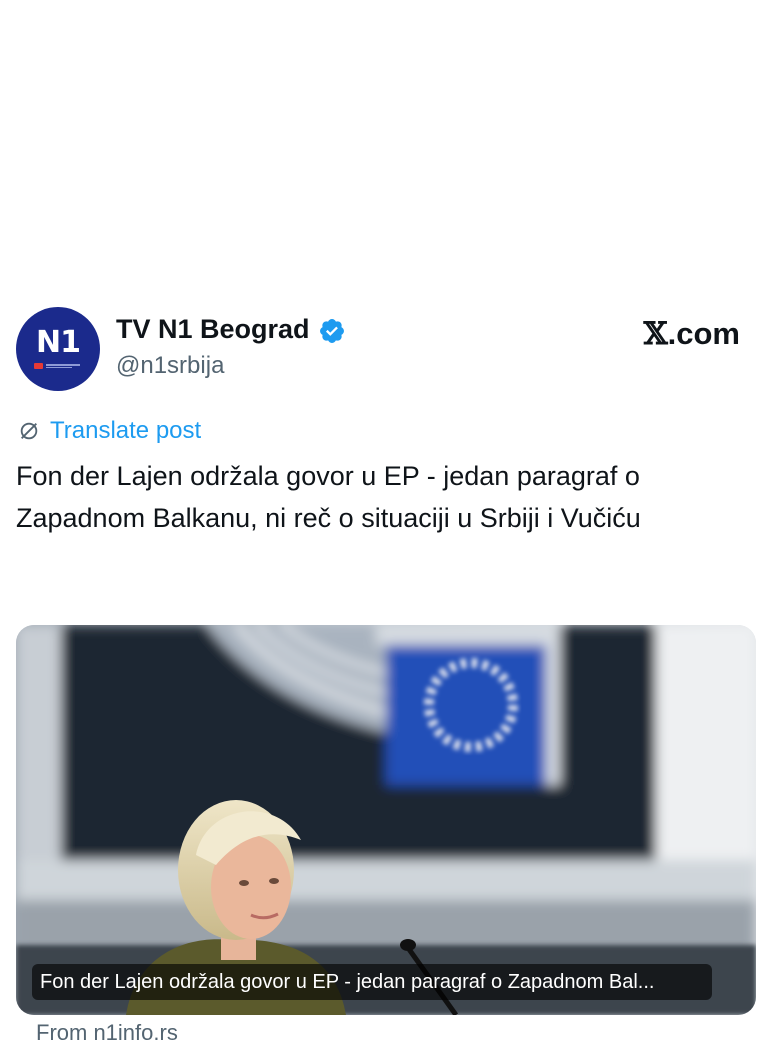 The height and width of the screenshot is (1046, 770). What do you see at coordinates (213, 329) in the screenshot?
I see `display-name: TV N1 Beograd` at bounding box center [213, 329].